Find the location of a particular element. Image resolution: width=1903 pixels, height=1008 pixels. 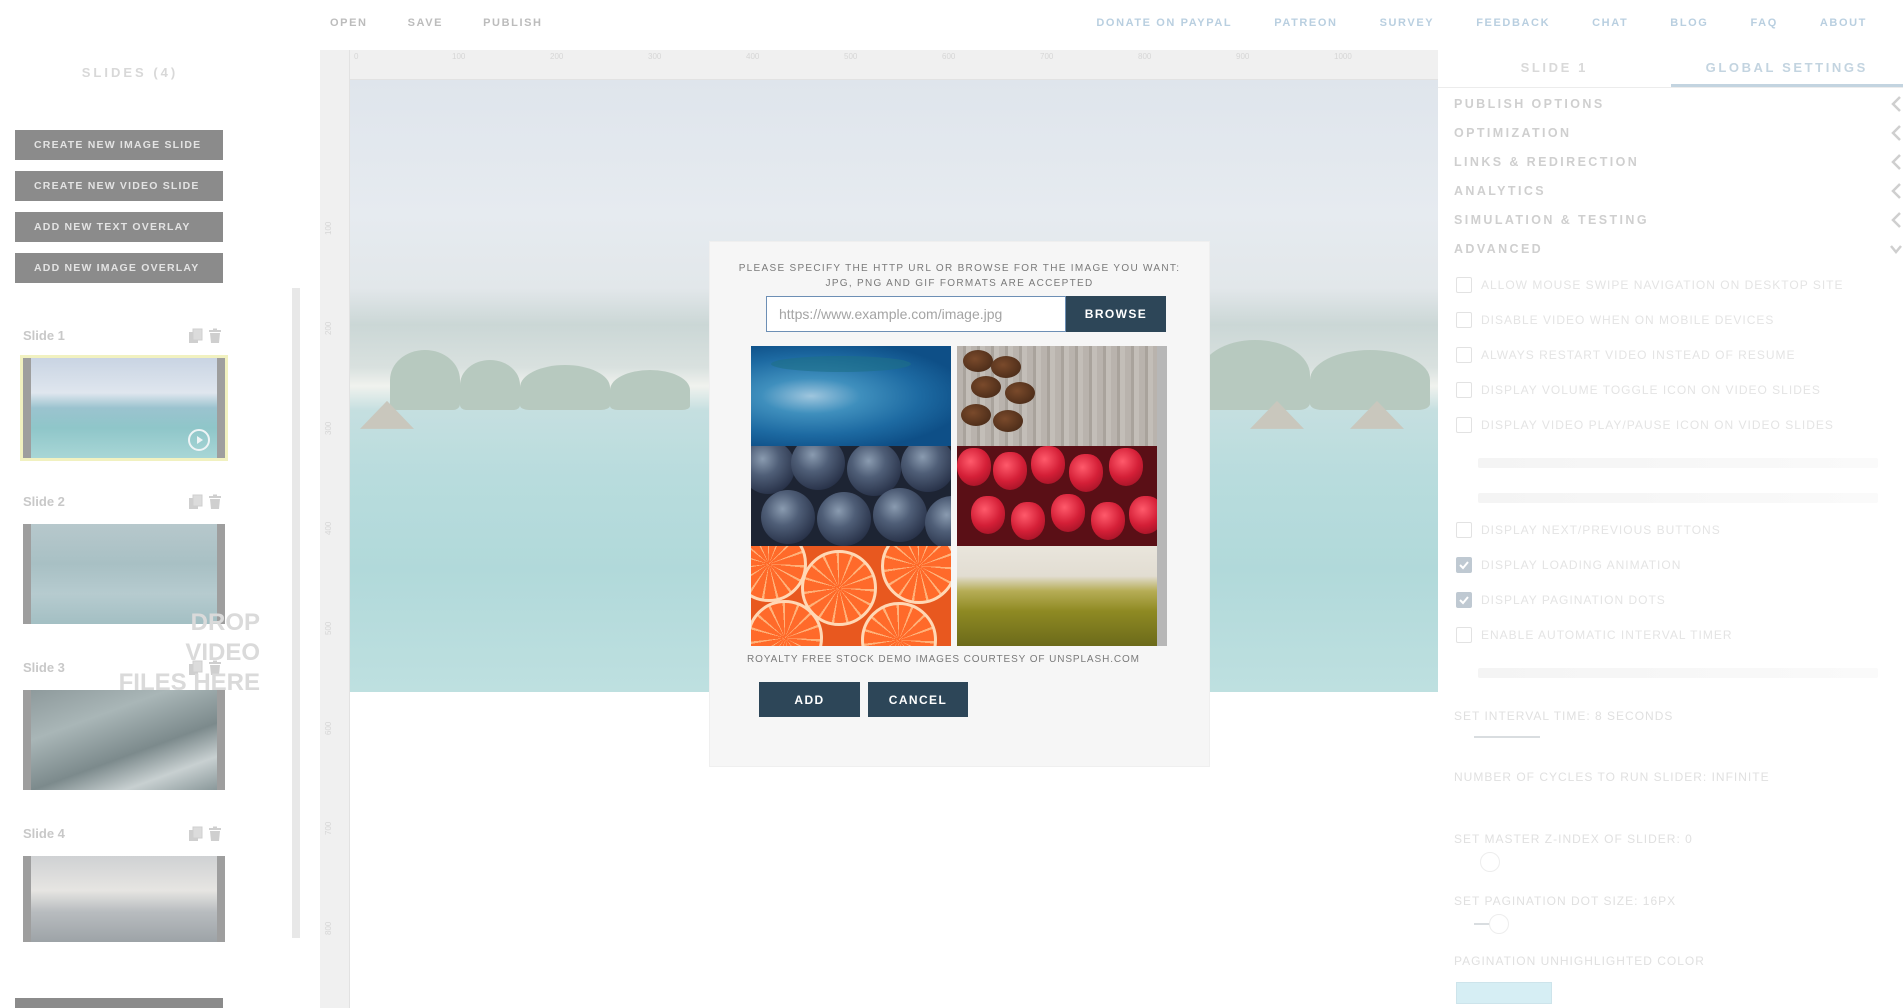

checkmark-icon is located at coordinates (1464, 600).